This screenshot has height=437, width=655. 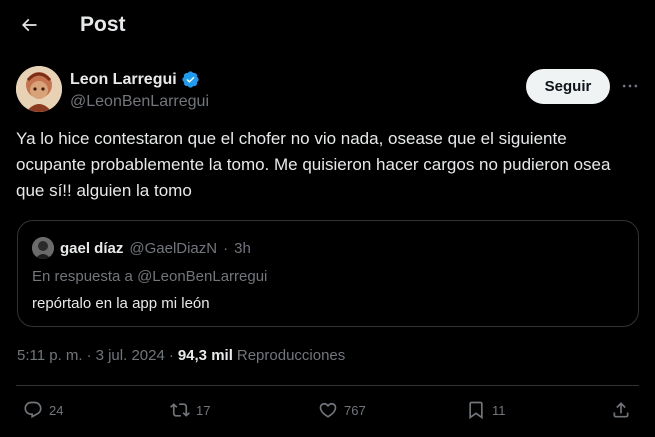 What do you see at coordinates (43, 410) in the screenshot?
I see `reply-button: 24` at bounding box center [43, 410].